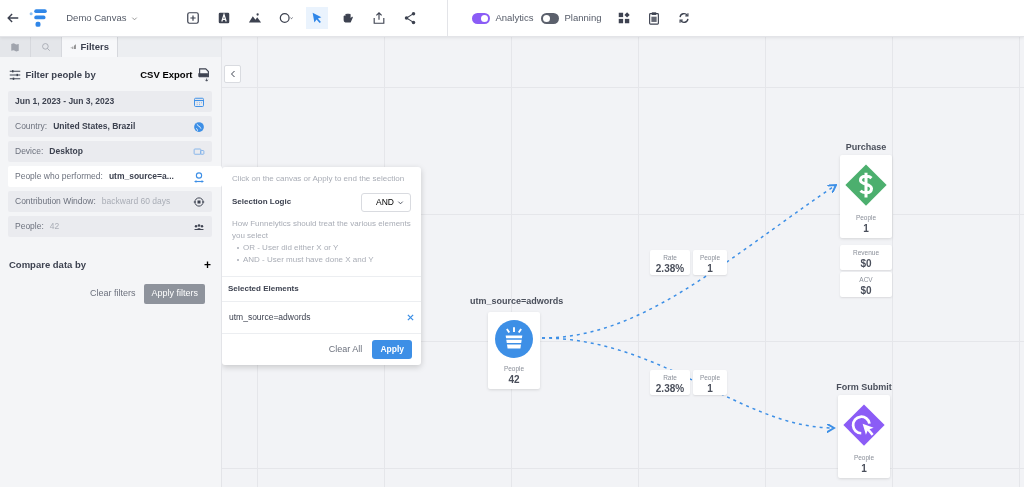 This screenshot has height=487, width=1024. I want to click on toggle-label: Planning, so click(583, 17).